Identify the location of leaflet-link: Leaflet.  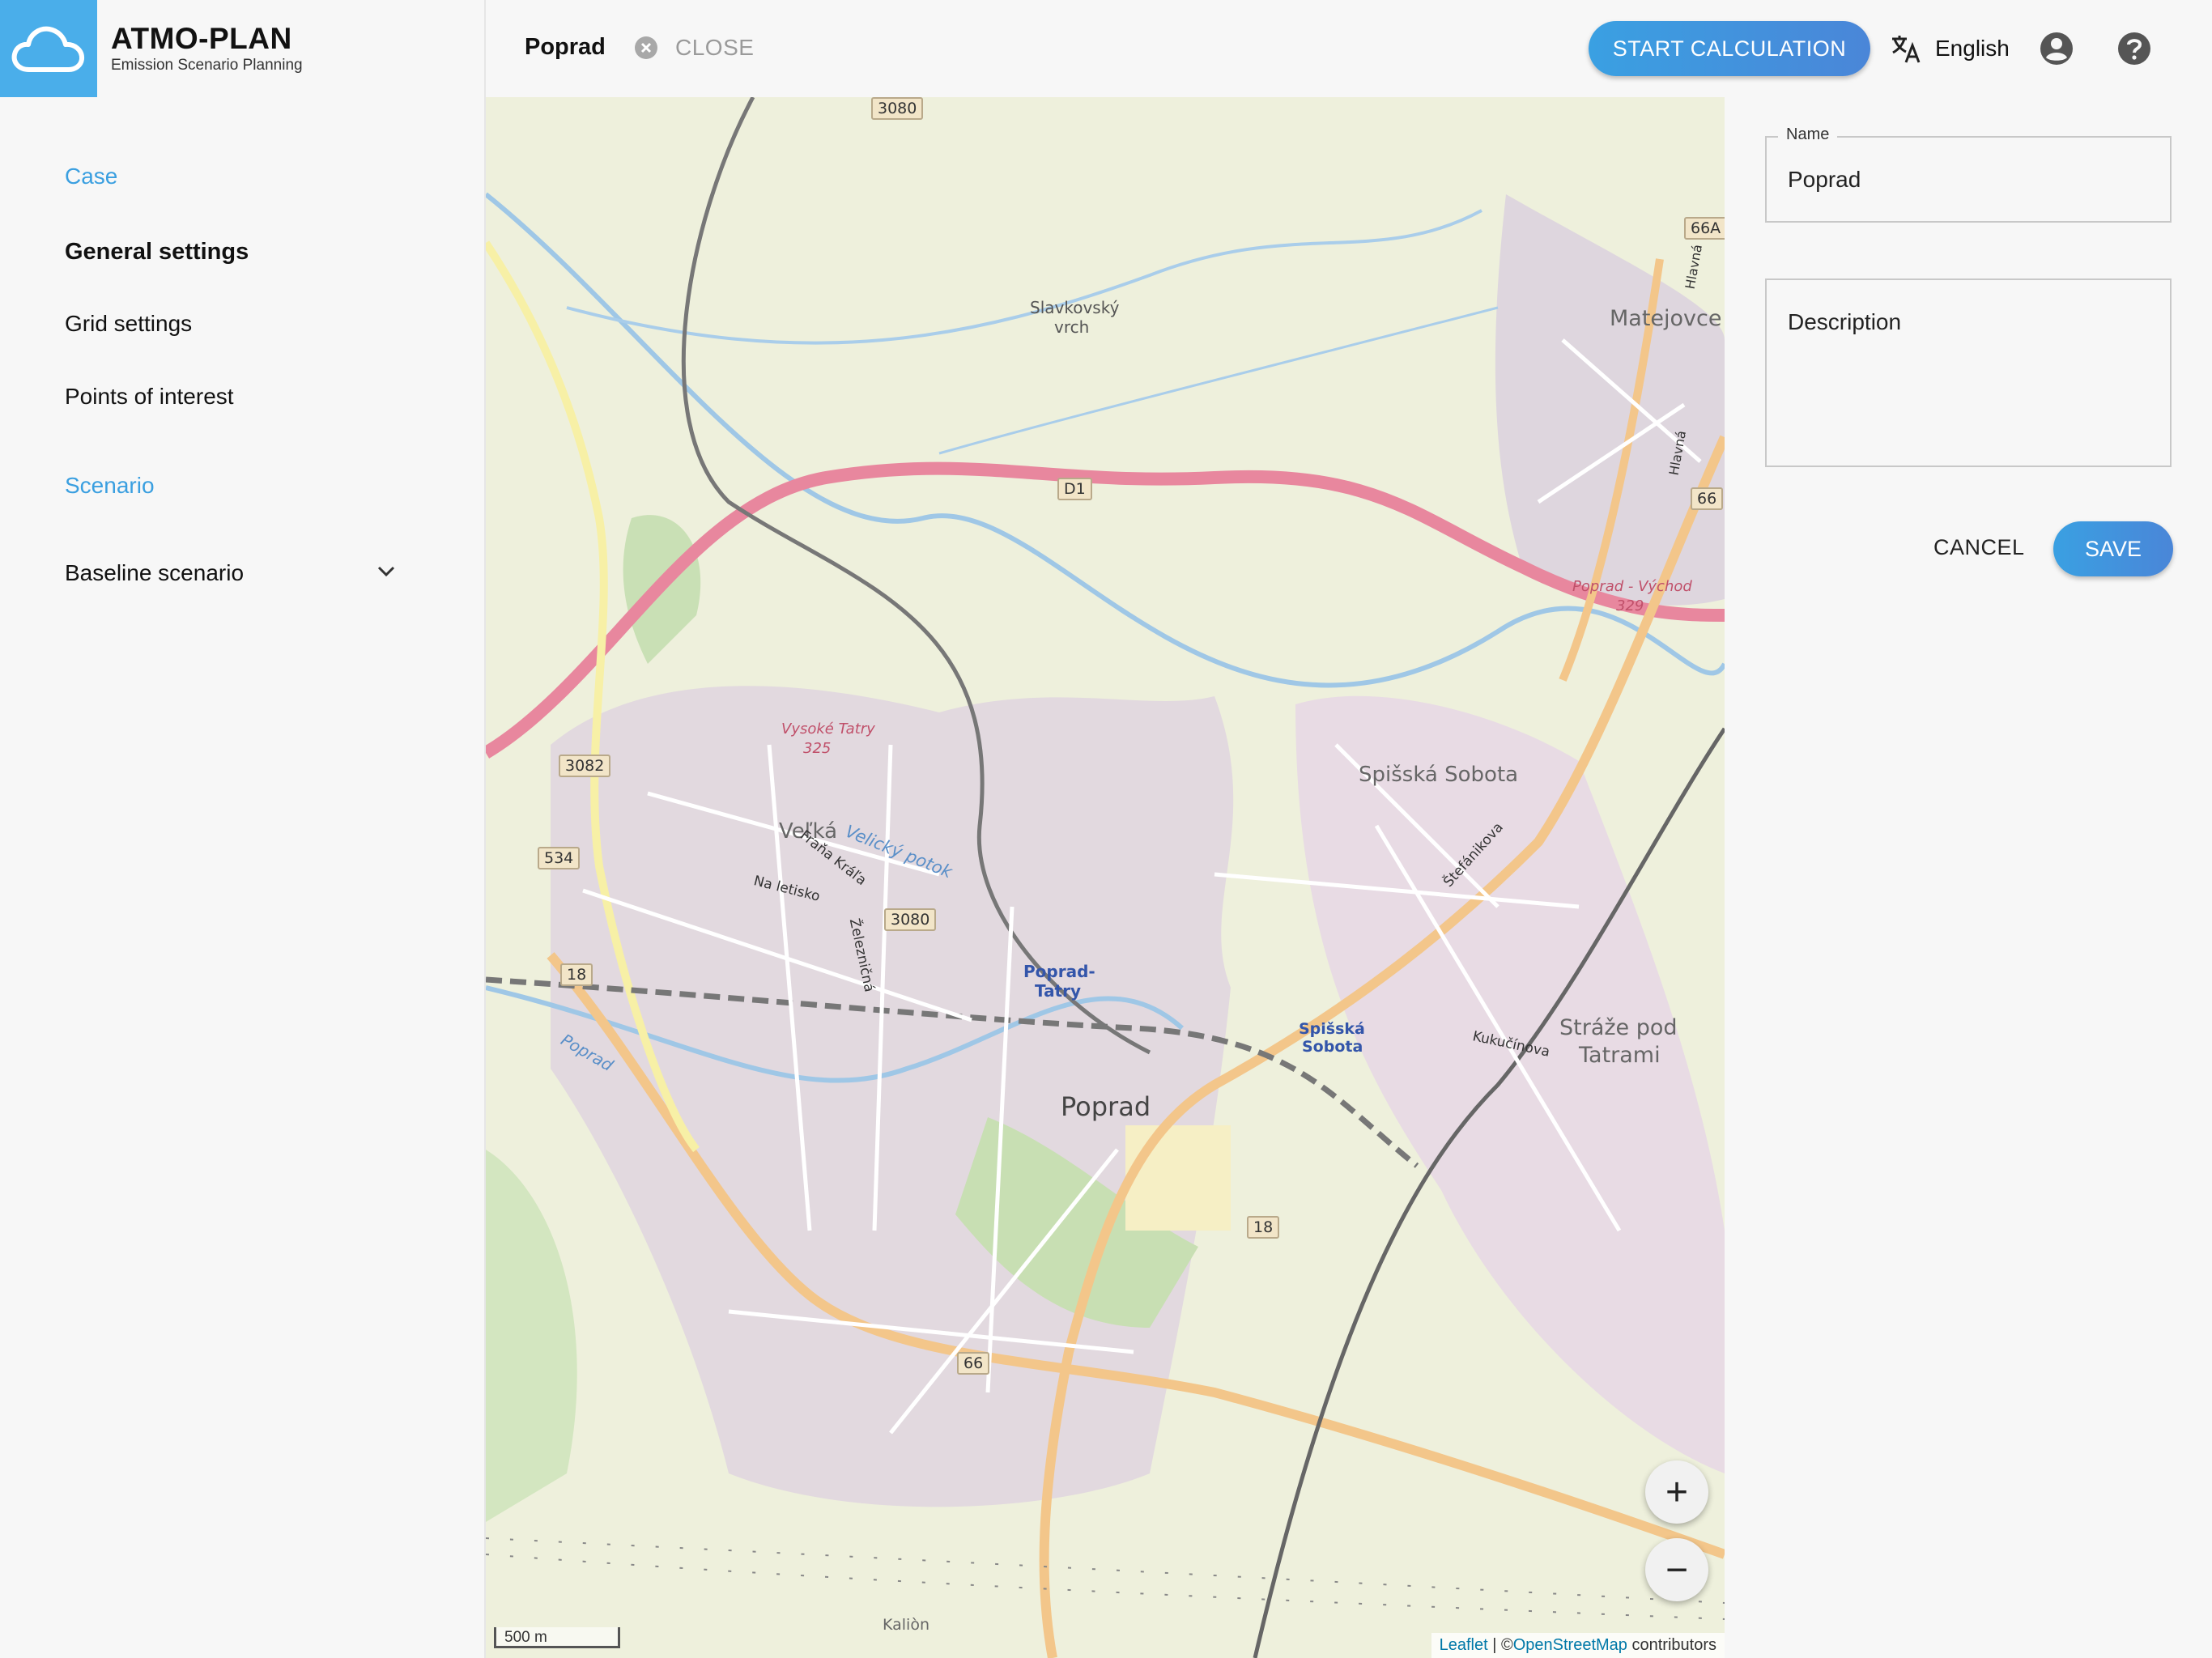
(1464, 1645).